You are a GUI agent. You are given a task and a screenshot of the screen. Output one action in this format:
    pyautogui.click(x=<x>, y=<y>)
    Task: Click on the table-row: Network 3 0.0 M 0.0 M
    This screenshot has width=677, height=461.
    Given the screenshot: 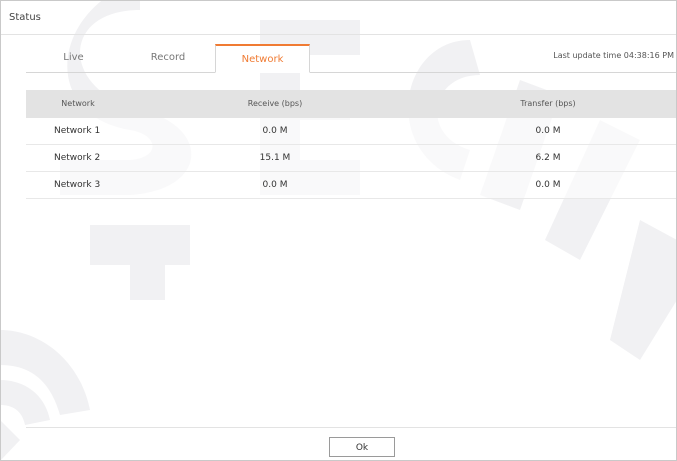 What is the action you would take?
    pyautogui.click(x=351, y=185)
    